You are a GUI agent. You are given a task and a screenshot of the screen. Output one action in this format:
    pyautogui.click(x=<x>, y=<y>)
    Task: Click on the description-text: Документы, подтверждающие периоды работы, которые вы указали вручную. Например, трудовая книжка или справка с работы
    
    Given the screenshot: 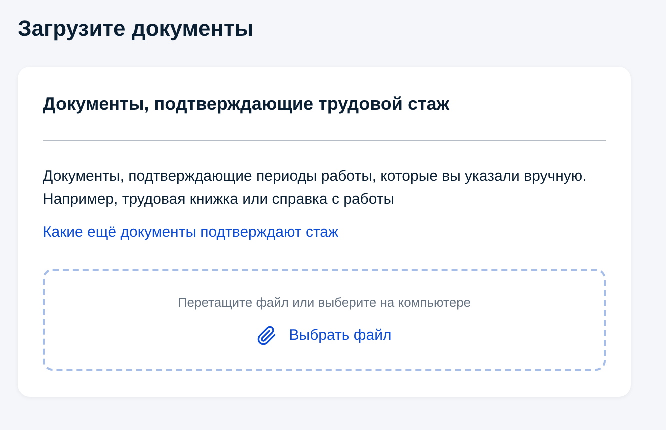 What is the action you would take?
    pyautogui.click(x=315, y=188)
    